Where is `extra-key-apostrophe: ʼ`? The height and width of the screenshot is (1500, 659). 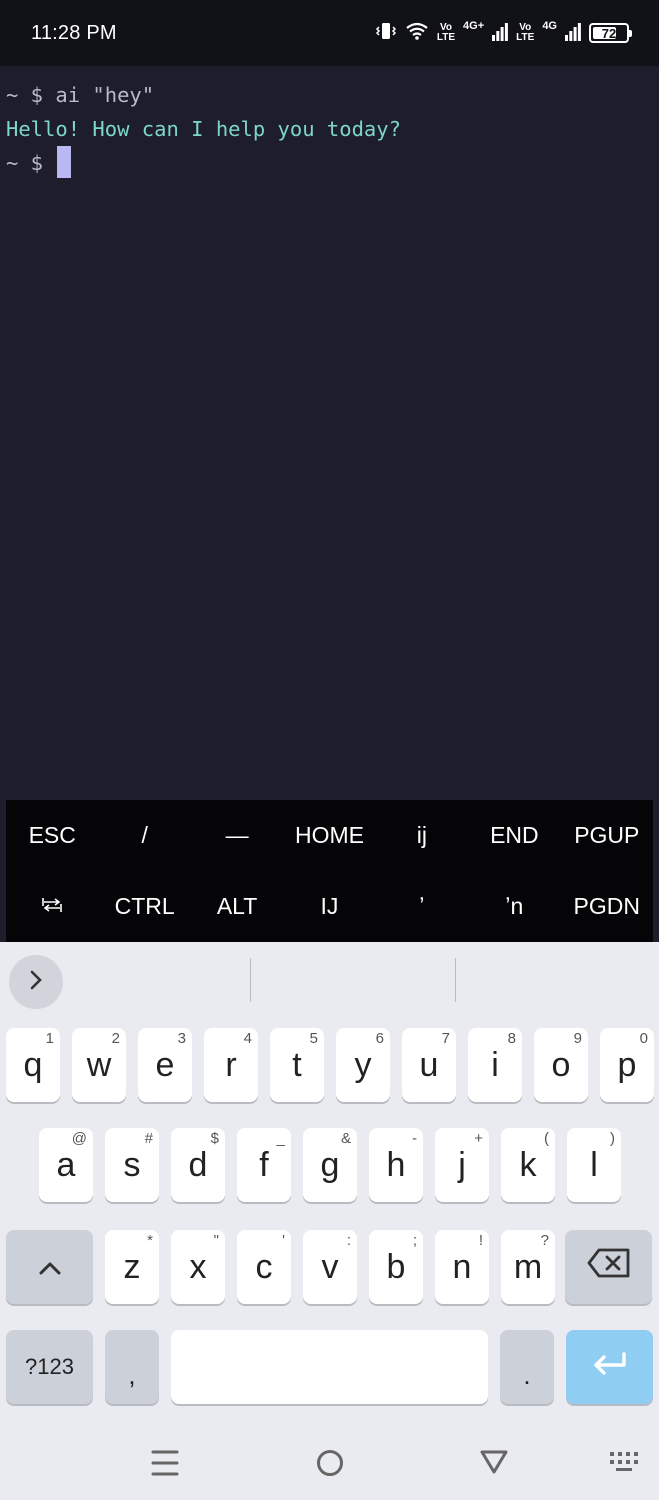
extra-key-apostrophe: ʼ is located at coordinates (422, 906).